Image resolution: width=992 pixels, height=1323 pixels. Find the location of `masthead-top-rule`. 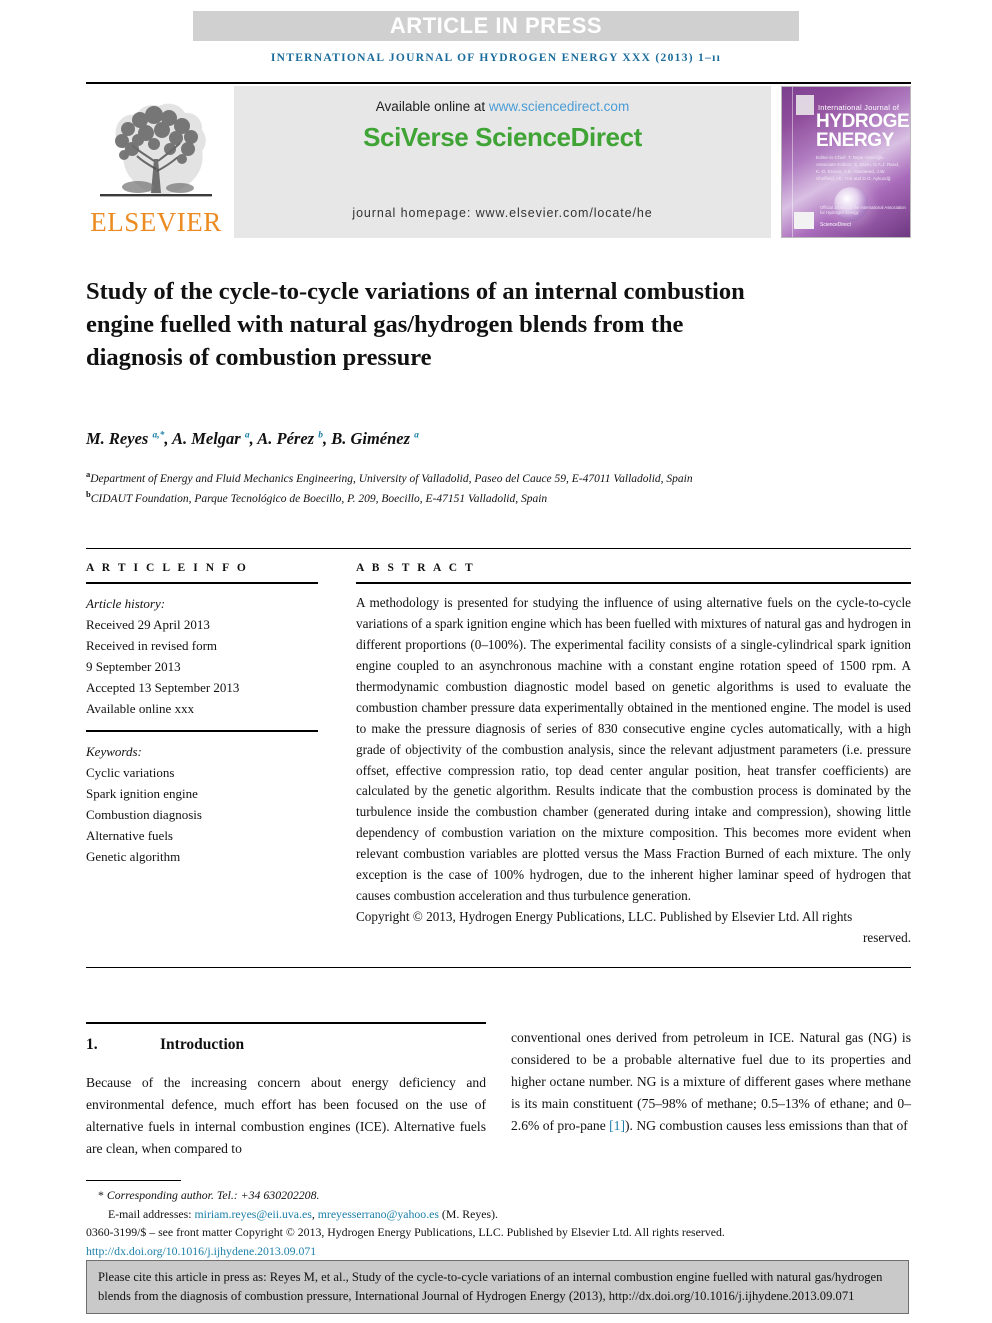

masthead-top-rule is located at coordinates (498, 83).